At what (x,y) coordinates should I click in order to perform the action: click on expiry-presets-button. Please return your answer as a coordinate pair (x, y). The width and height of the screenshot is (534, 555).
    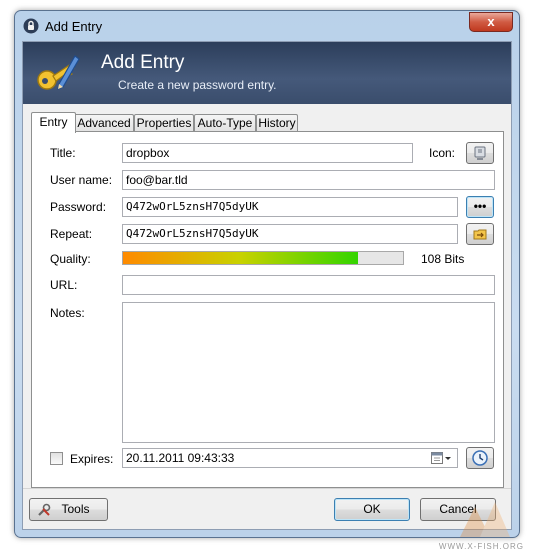
    Looking at the image, I should click on (480, 458).